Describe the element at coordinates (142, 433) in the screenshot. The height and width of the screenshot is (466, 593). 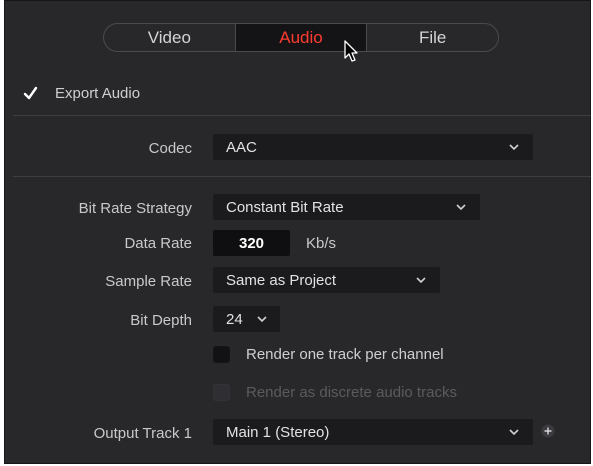
I see `output-track-label: Output Track 1` at that location.